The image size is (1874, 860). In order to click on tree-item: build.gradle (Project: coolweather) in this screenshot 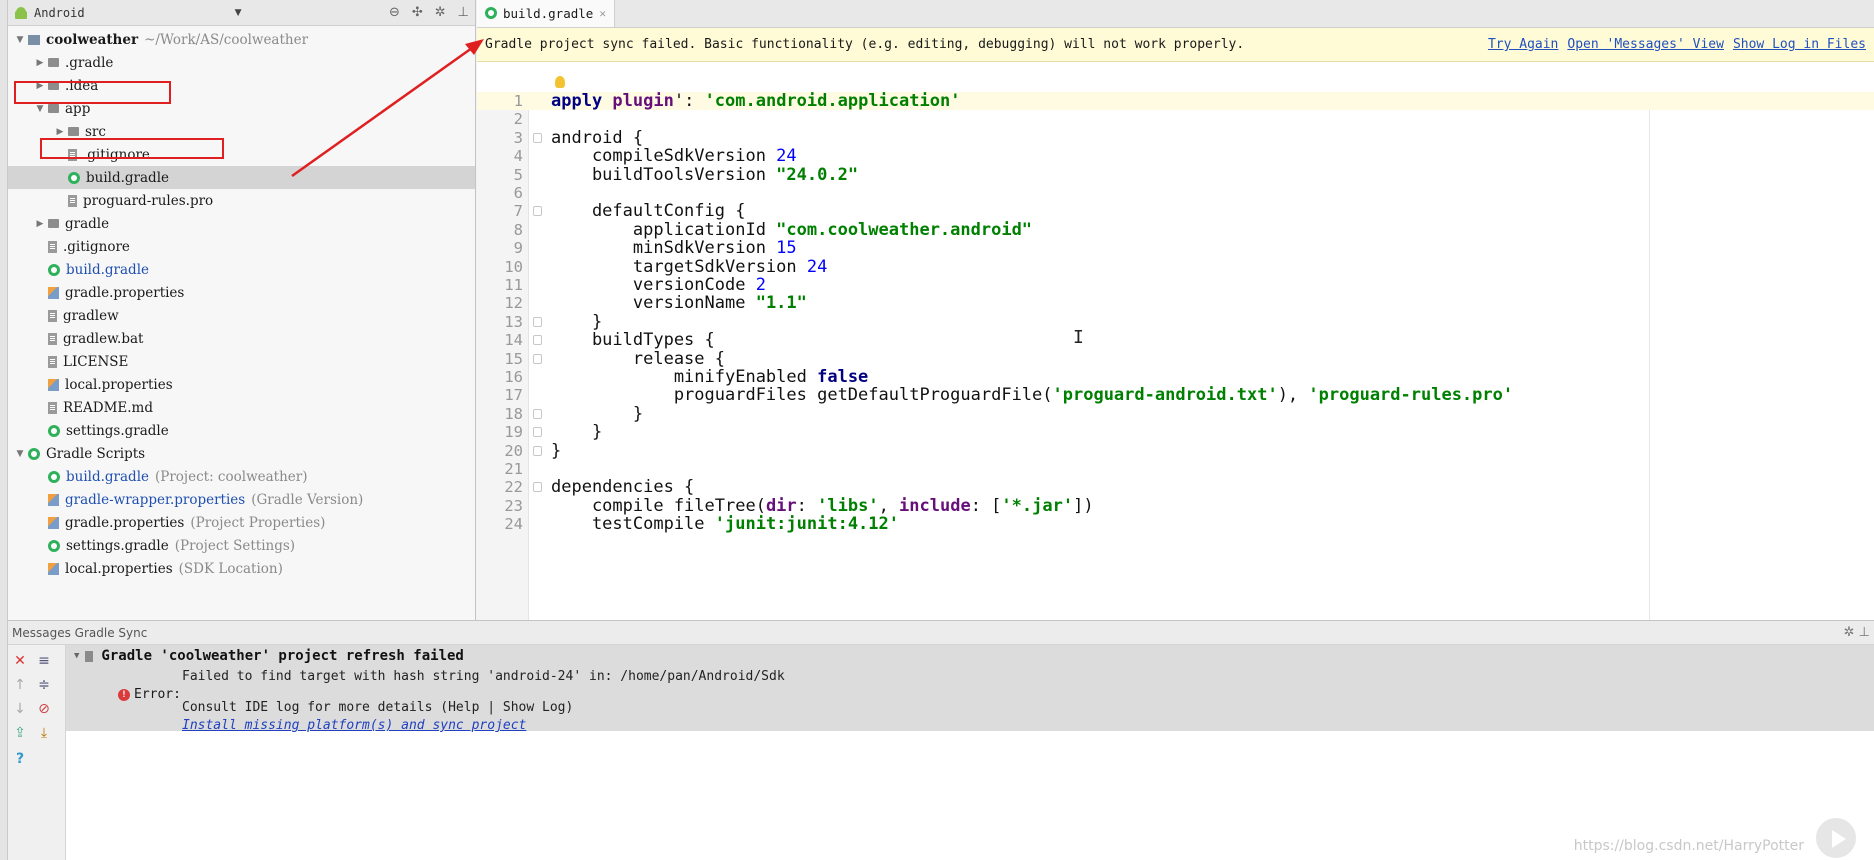, I will do `click(241, 476)`.